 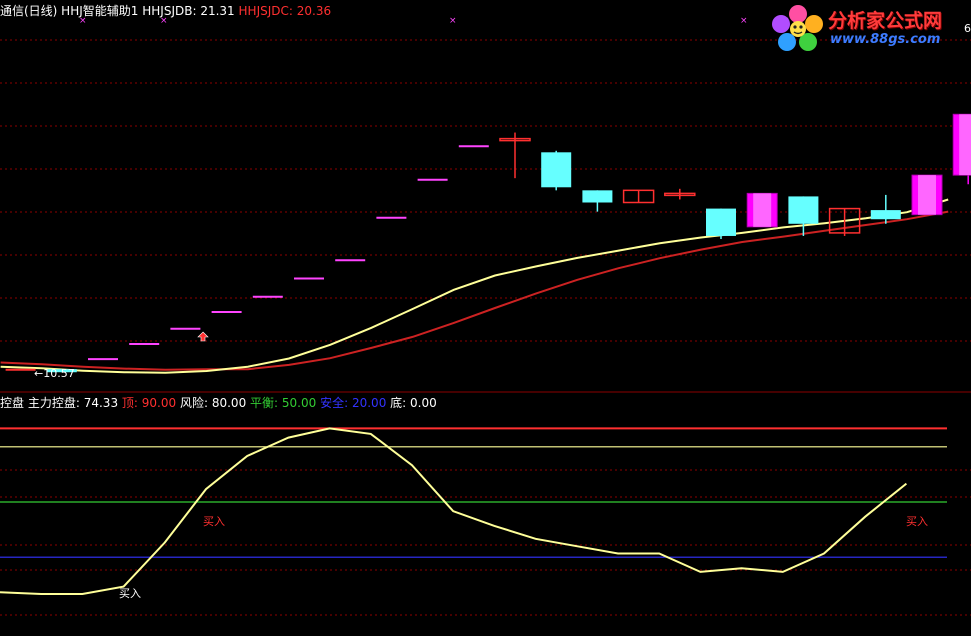 What do you see at coordinates (229, 403) in the screenshot?
I see `fengxian-value: 80.00` at bounding box center [229, 403].